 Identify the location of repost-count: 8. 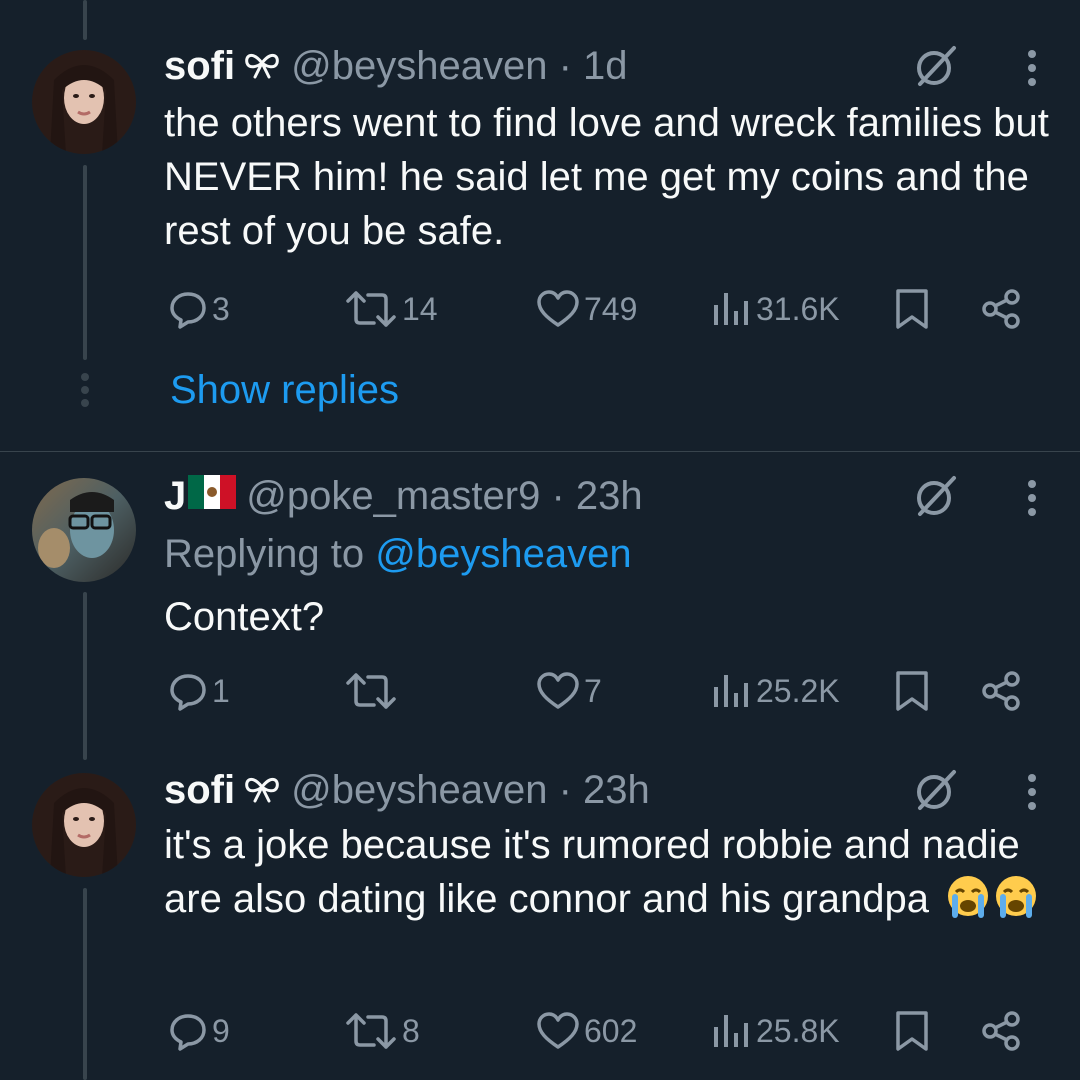
(411, 1030).